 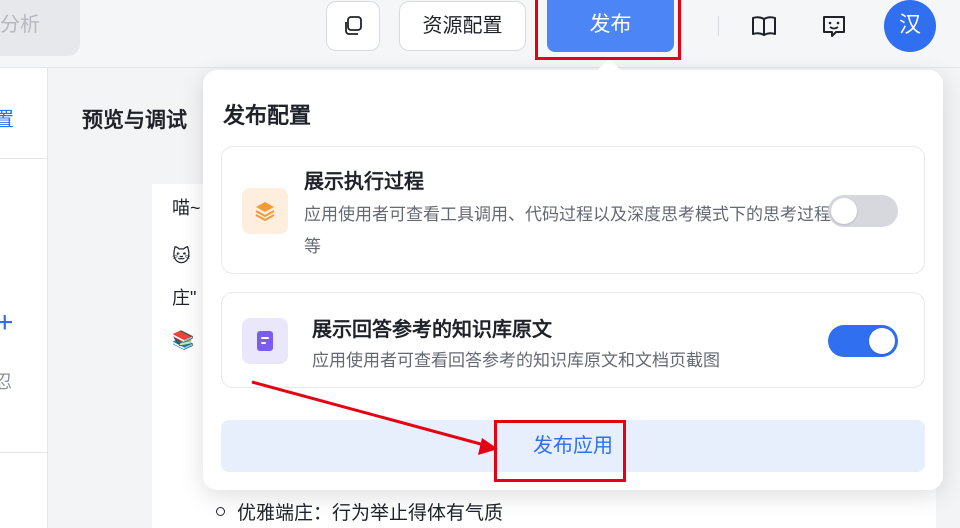 What do you see at coordinates (610, 26) in the screenshot?
I see `publish-button: 发布` at bounding box center [610, 26].